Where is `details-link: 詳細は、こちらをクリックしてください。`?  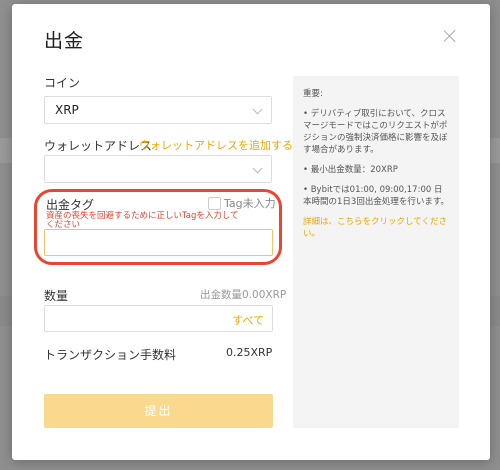
details-link: 詳細は、こちらをクリックしてください。 is located at coordinates (376, 228).